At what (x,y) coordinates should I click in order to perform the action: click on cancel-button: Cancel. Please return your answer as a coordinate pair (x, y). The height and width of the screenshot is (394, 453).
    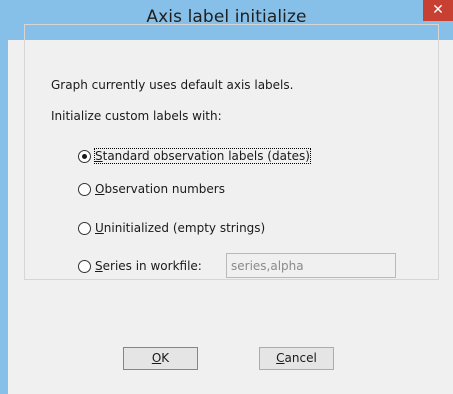
    Looking at the image, I should click on (296, 358).